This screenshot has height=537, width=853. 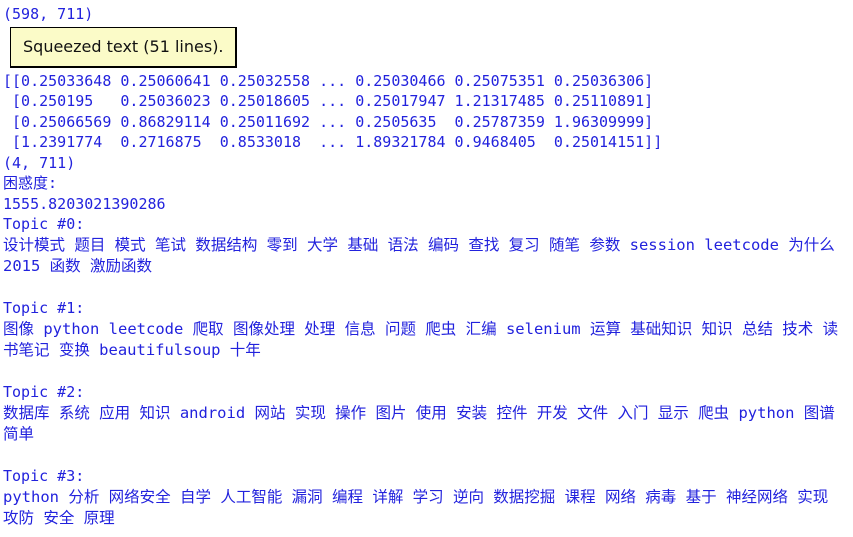 I want to click on topic-header-2: Topic #2:, so click(x=44, y=392).